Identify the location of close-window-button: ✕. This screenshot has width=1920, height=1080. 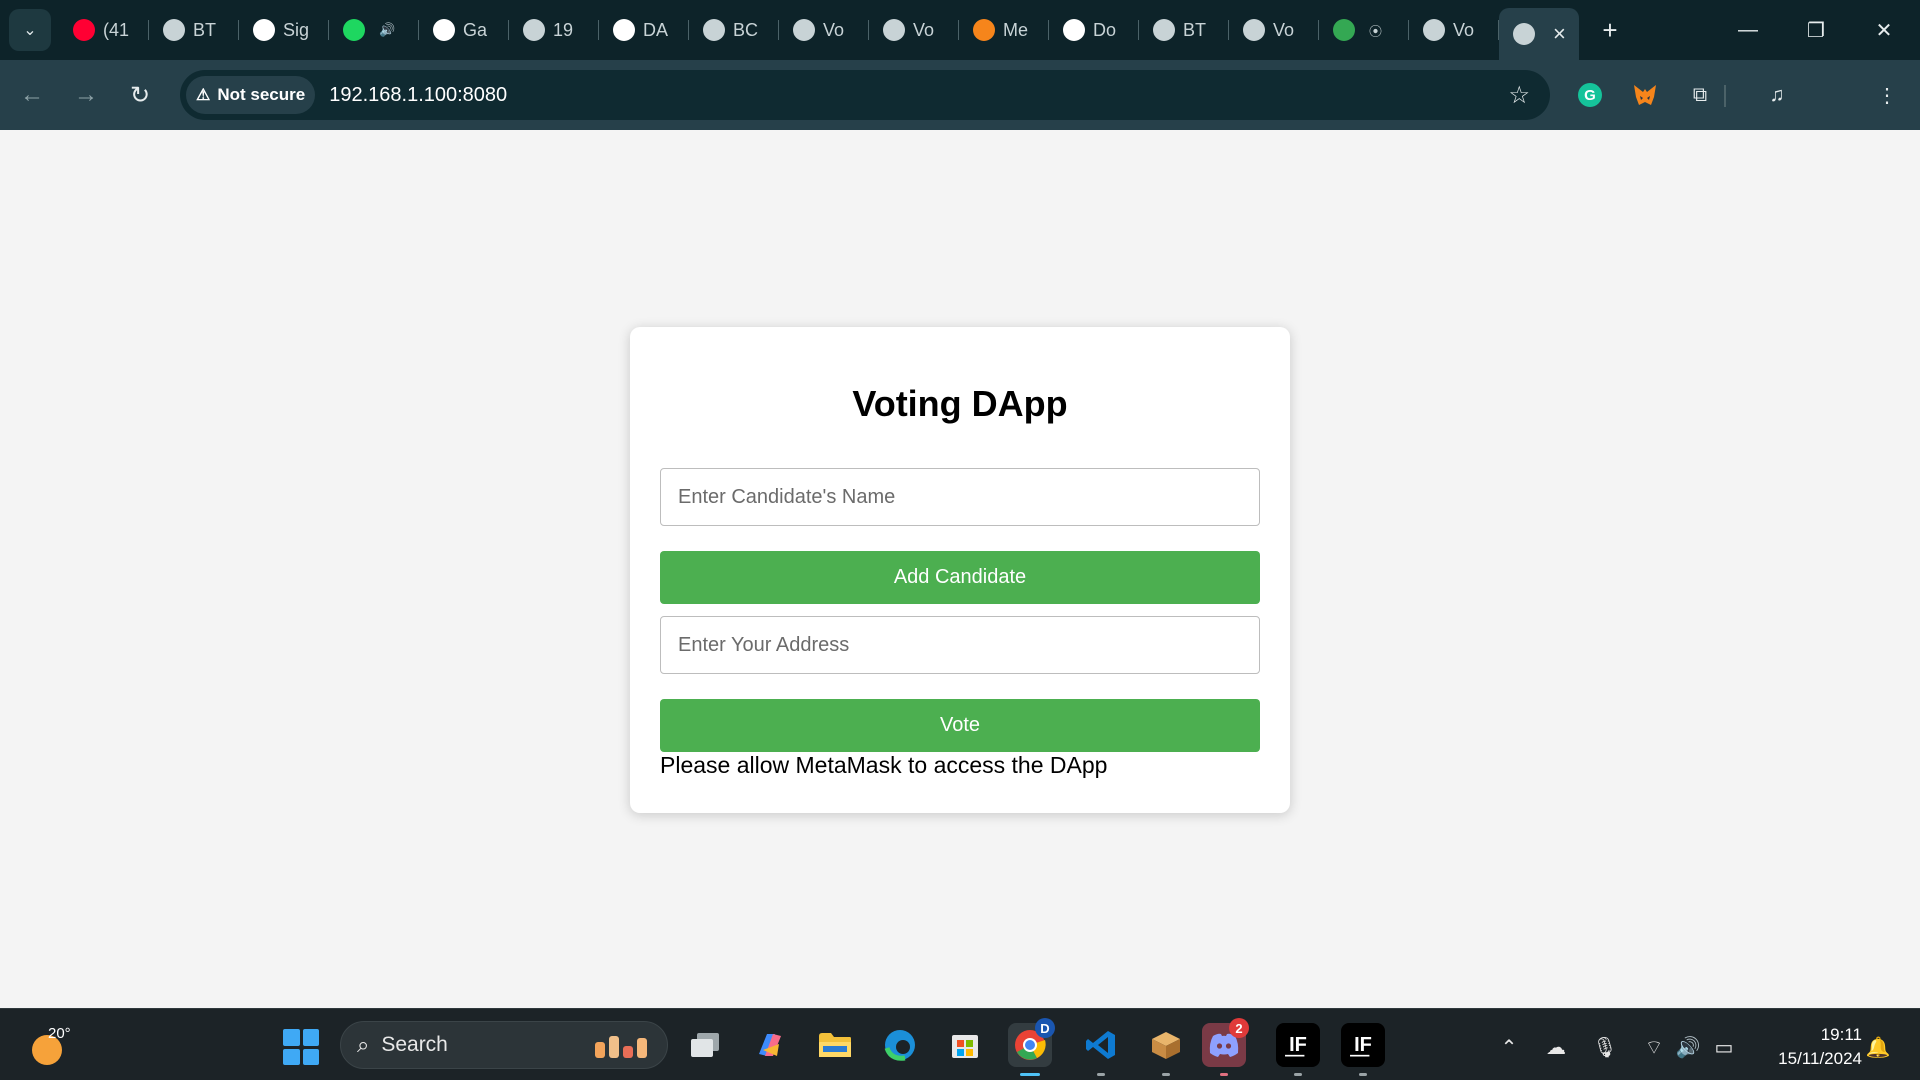
(1884, 30).